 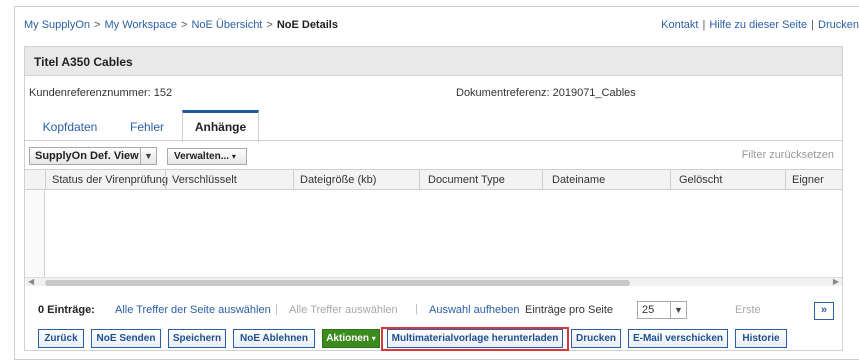 I want to click on document-reference: Dokumentreferenz: 2019071_Cables, so click(x=546, y=93).